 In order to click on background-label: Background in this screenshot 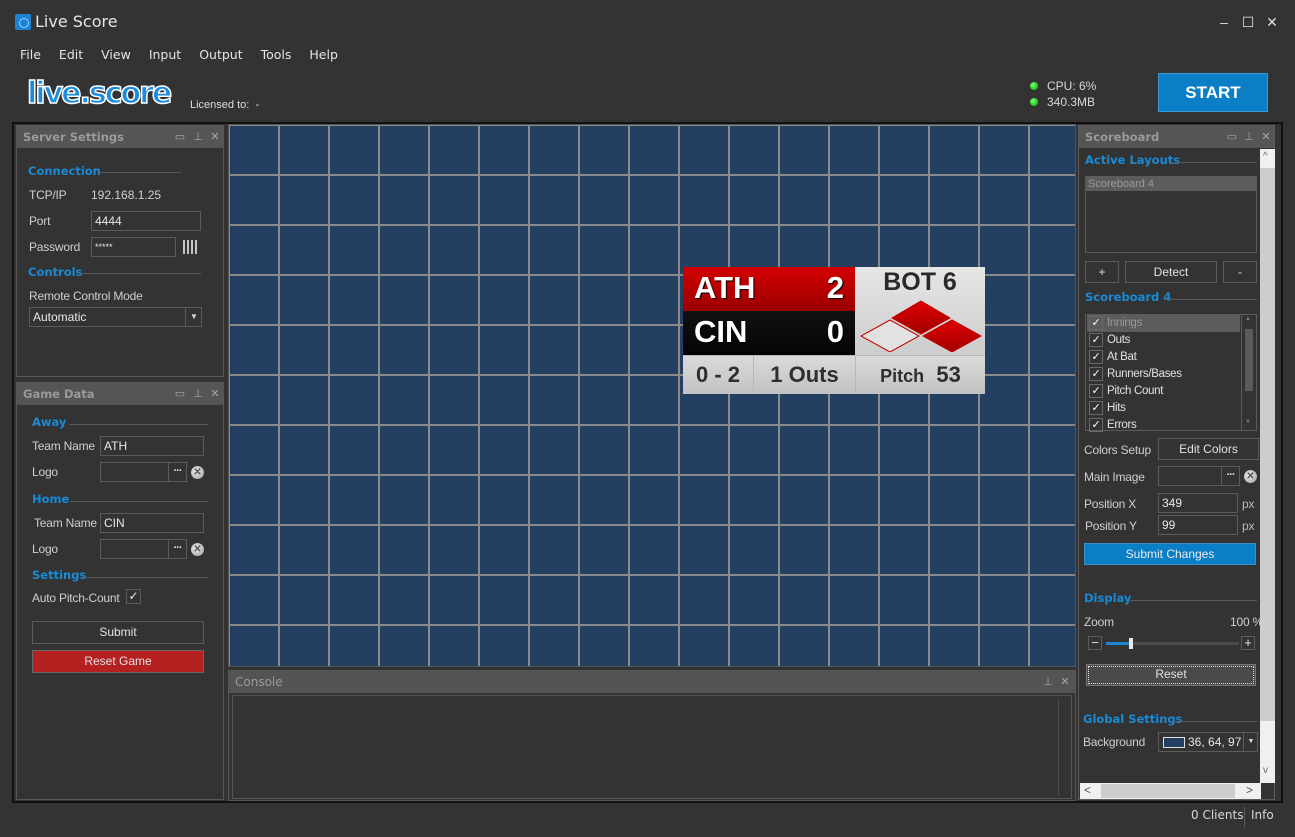, I will do `click(1114, 742)`.